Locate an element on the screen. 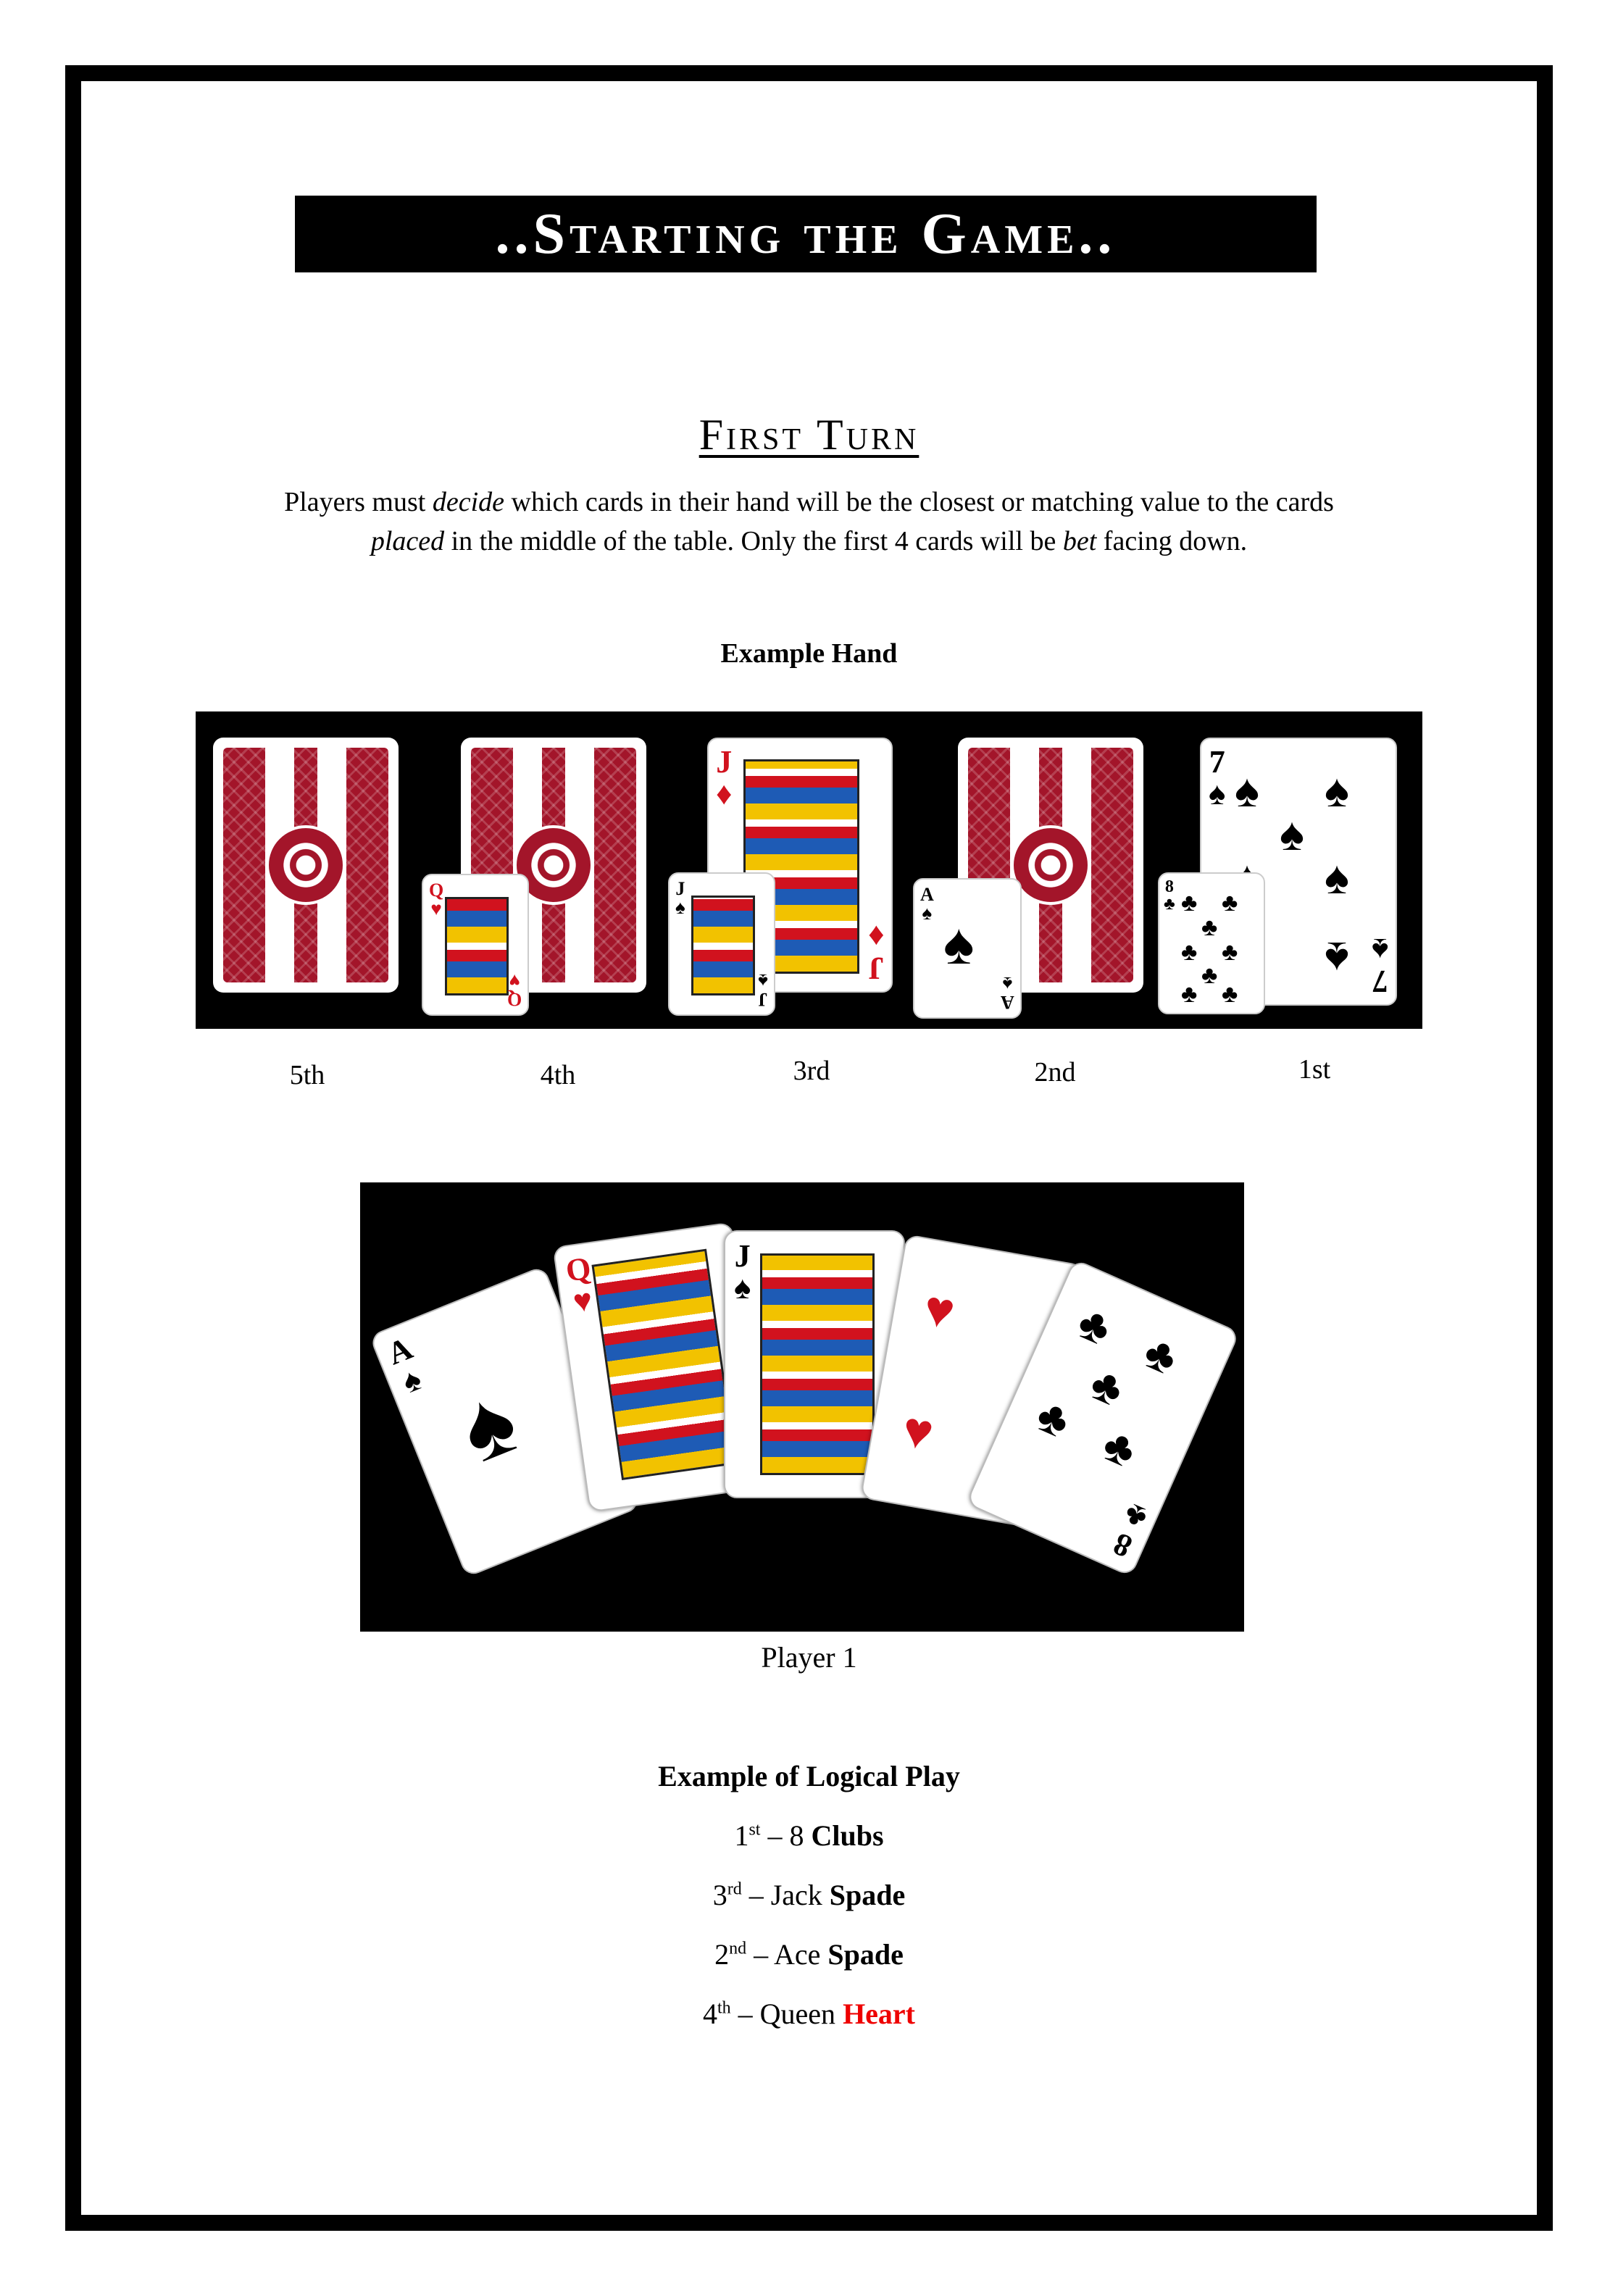  play-line: 2nd – Ace Spade is located at coordinates (809, 1954).